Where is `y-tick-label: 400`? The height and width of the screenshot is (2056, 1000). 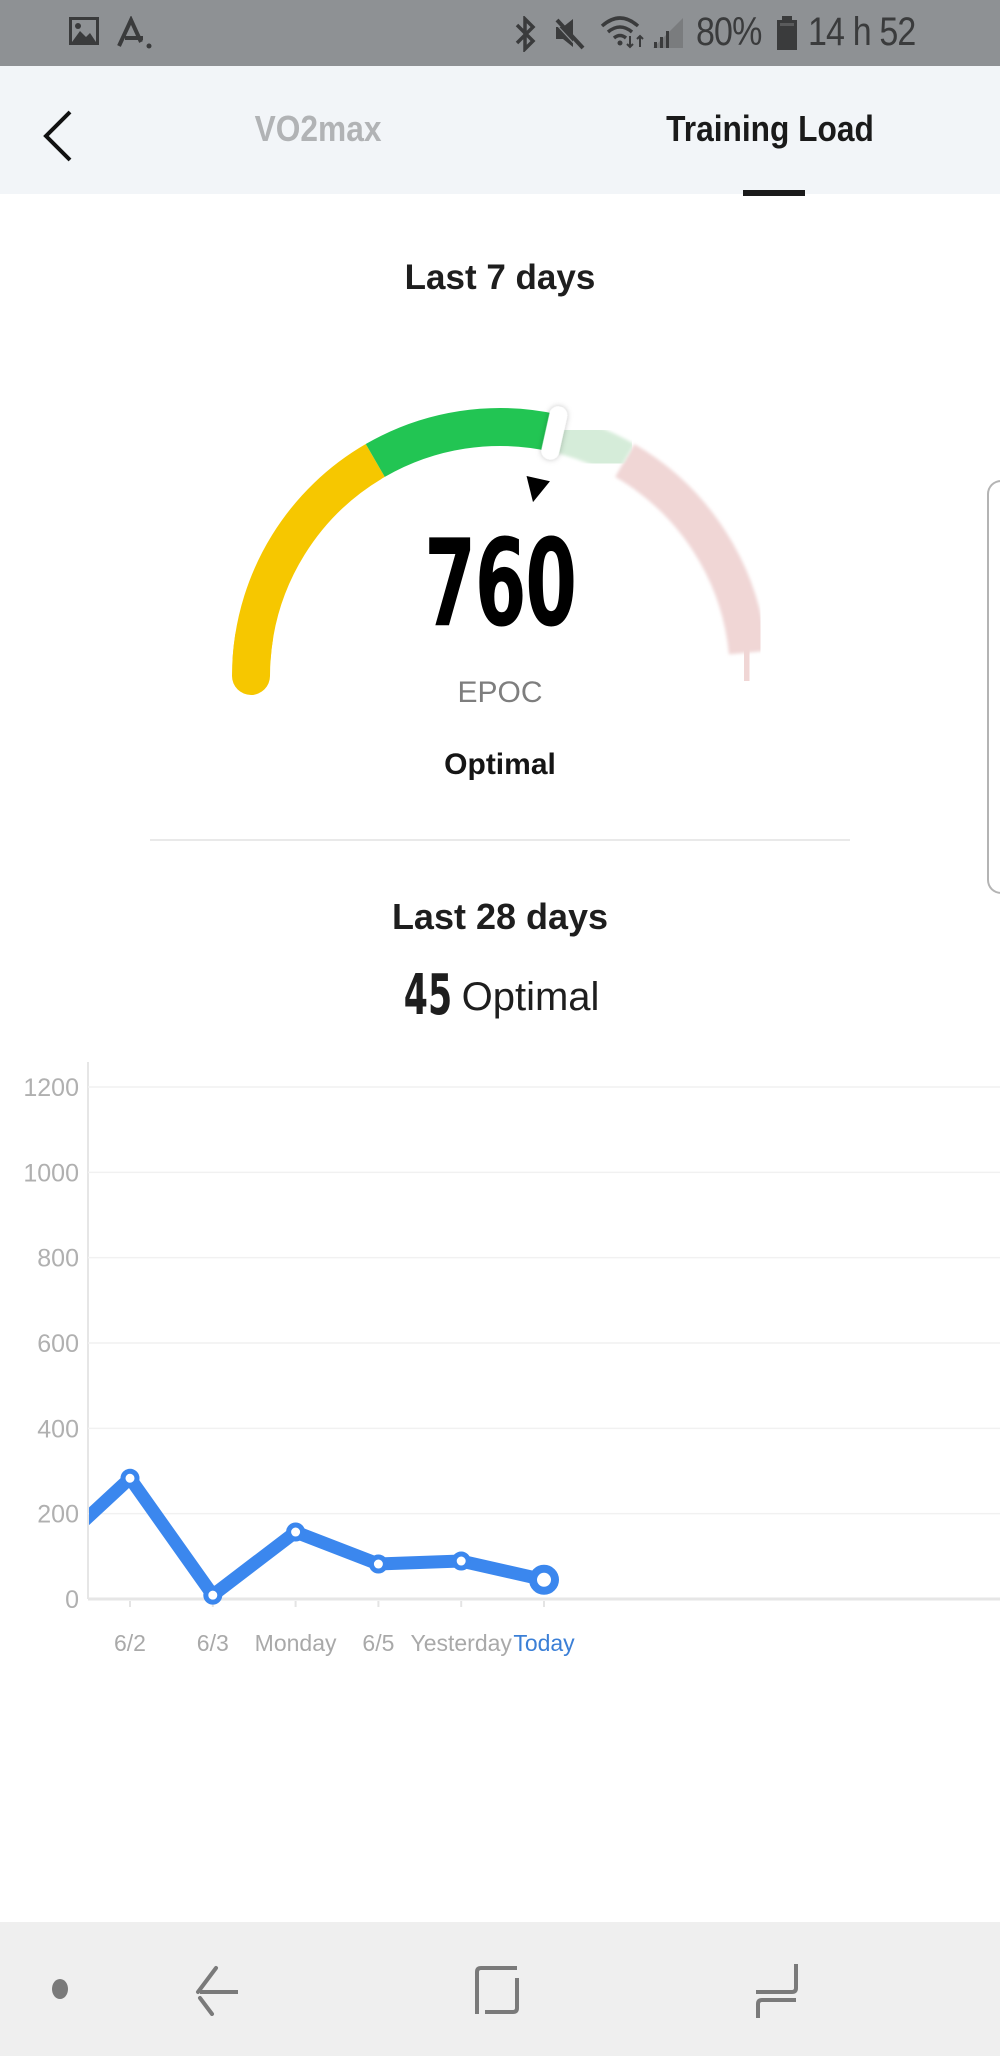
y-tick-label: 400 is located at coordinates (58, 1429).